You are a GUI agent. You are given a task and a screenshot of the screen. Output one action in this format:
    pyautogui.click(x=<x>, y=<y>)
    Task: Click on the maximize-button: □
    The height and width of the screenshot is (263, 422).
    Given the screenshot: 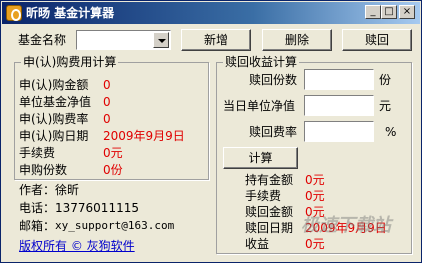 What is the action you would take?
    pyautogui.click(x=389, y=12)
    